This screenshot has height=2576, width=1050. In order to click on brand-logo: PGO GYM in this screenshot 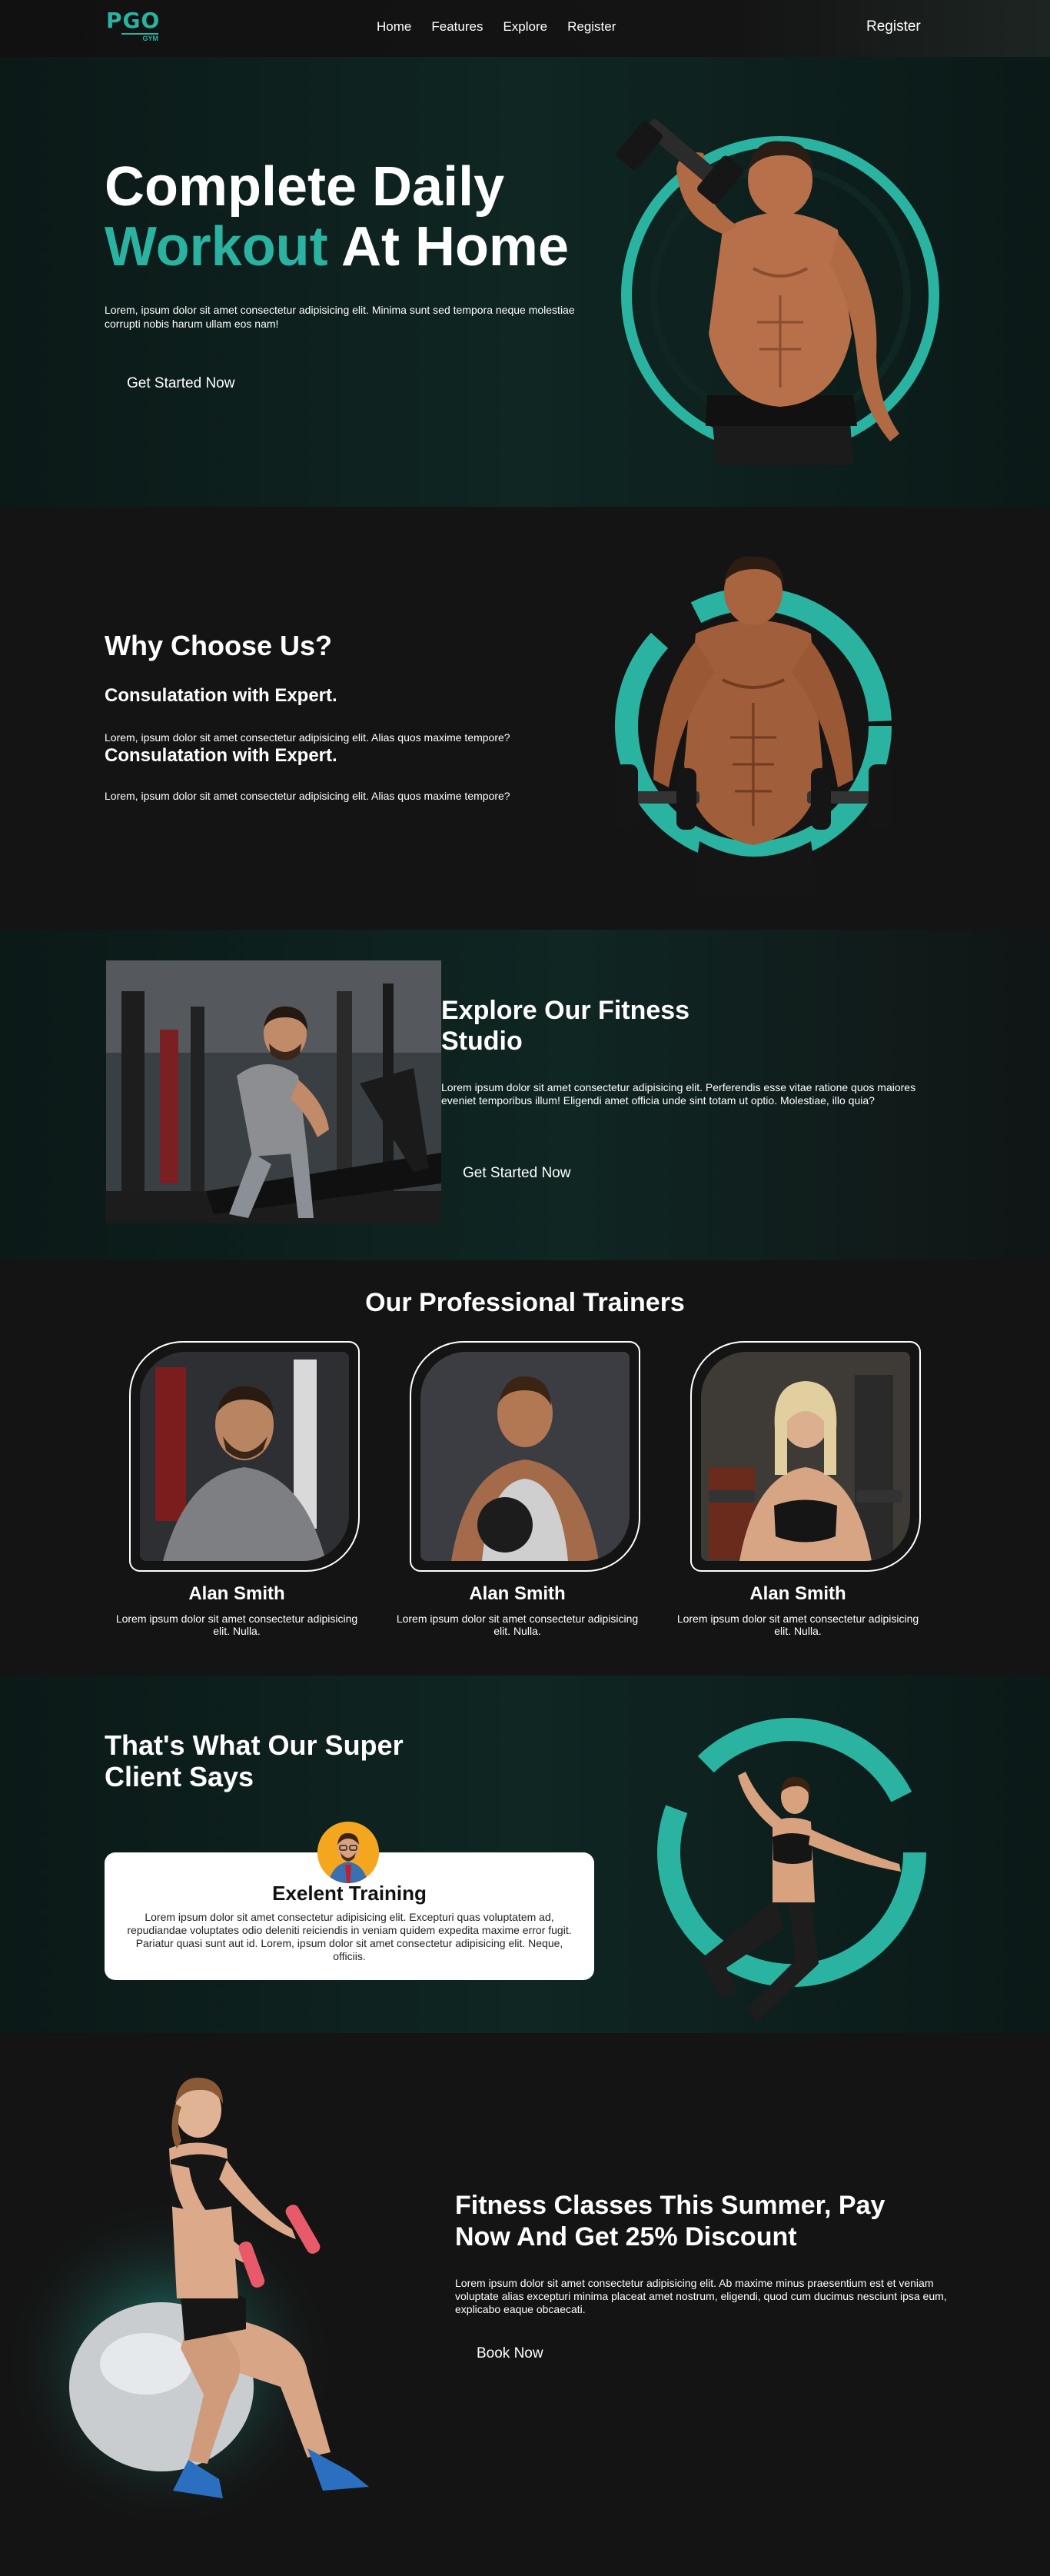, I will do `click(137, 27)`.